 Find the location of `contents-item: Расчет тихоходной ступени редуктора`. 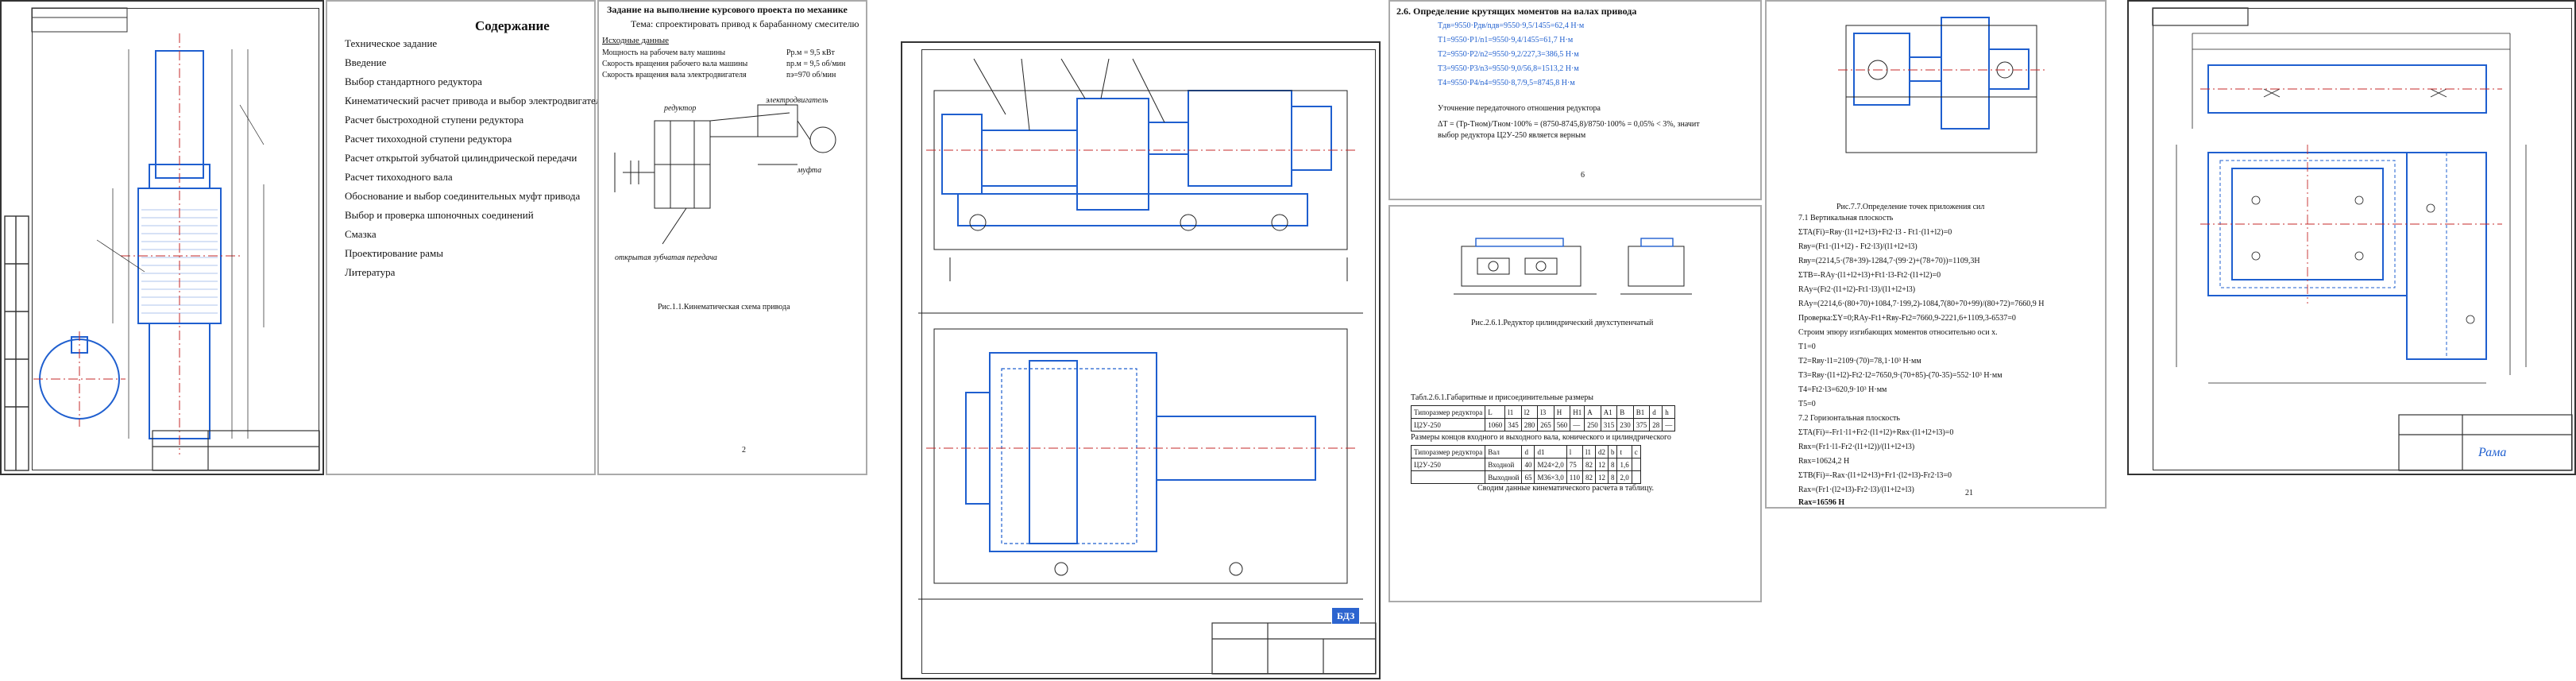

contents-item: Расчет тихоходной ступени редуктора is located at coordinates (429, 139).